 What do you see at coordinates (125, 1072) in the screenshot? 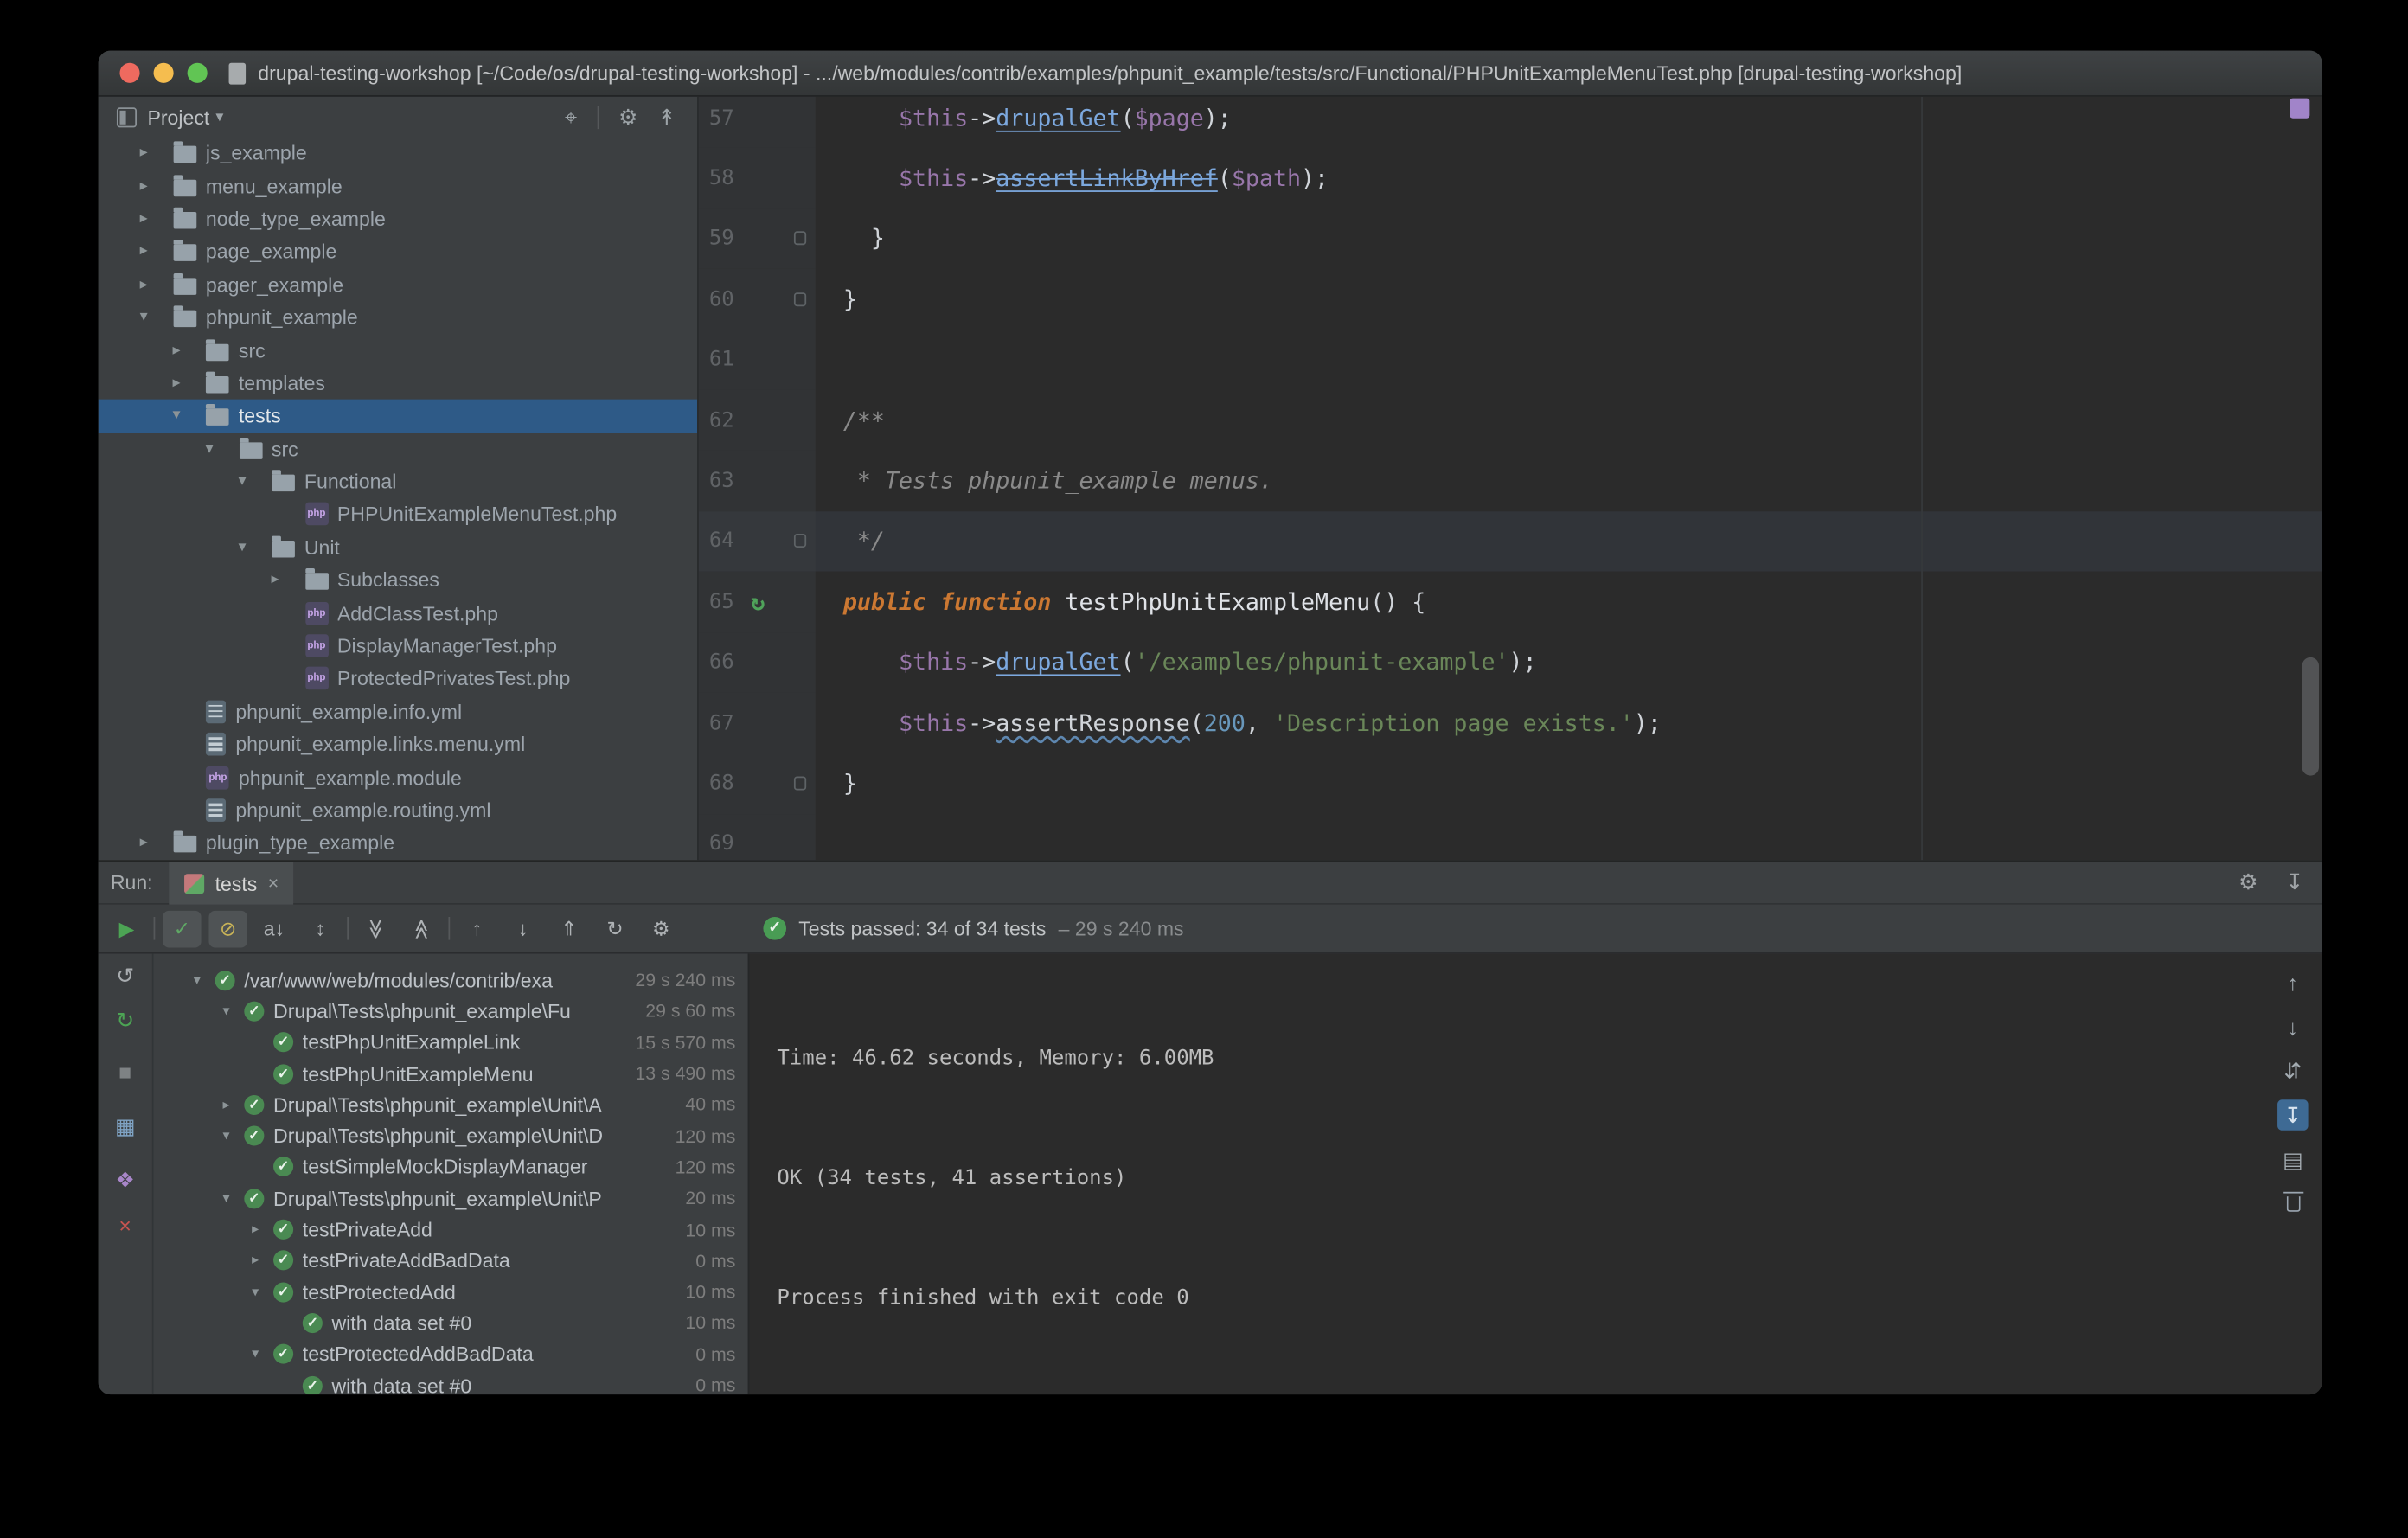
I see `stop-icon: ■` at bounding box center [125, 1072].